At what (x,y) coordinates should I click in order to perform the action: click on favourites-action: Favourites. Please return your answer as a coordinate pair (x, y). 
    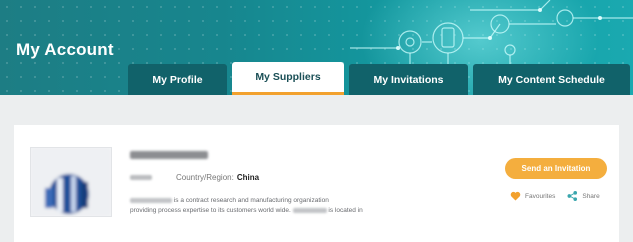
    Looking at the image, I should click on (532, 196).